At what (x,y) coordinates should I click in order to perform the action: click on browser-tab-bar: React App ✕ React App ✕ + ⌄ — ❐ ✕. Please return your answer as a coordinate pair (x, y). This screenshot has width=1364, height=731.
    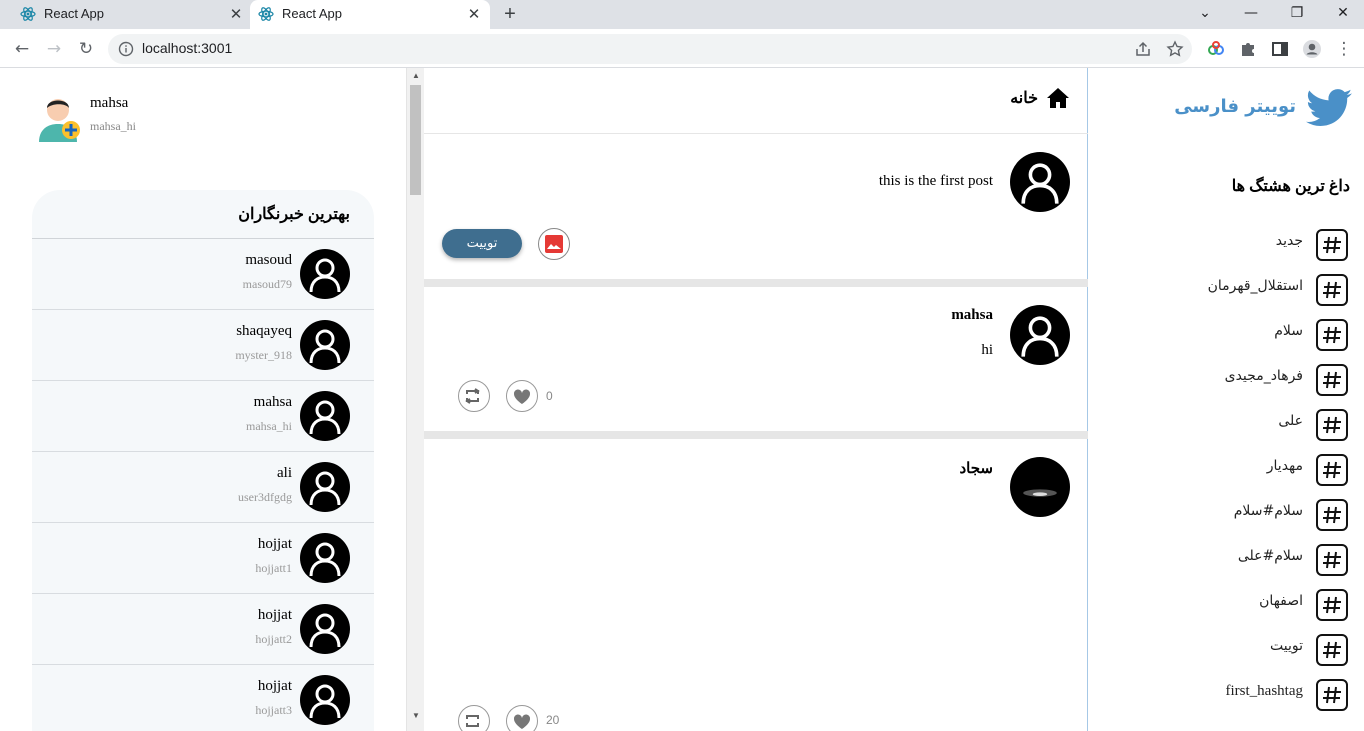
    Looking at the image, I should click on (682, 14).